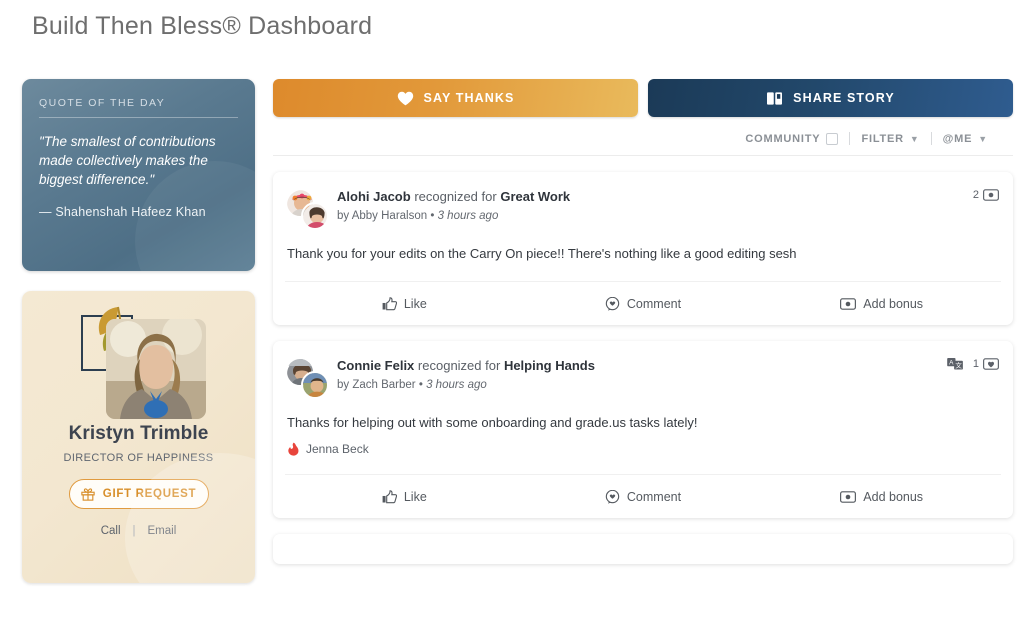 The height and width of the screenshot is (636, 1024). I want to click on post-value: Great Work, so click(535, 196).